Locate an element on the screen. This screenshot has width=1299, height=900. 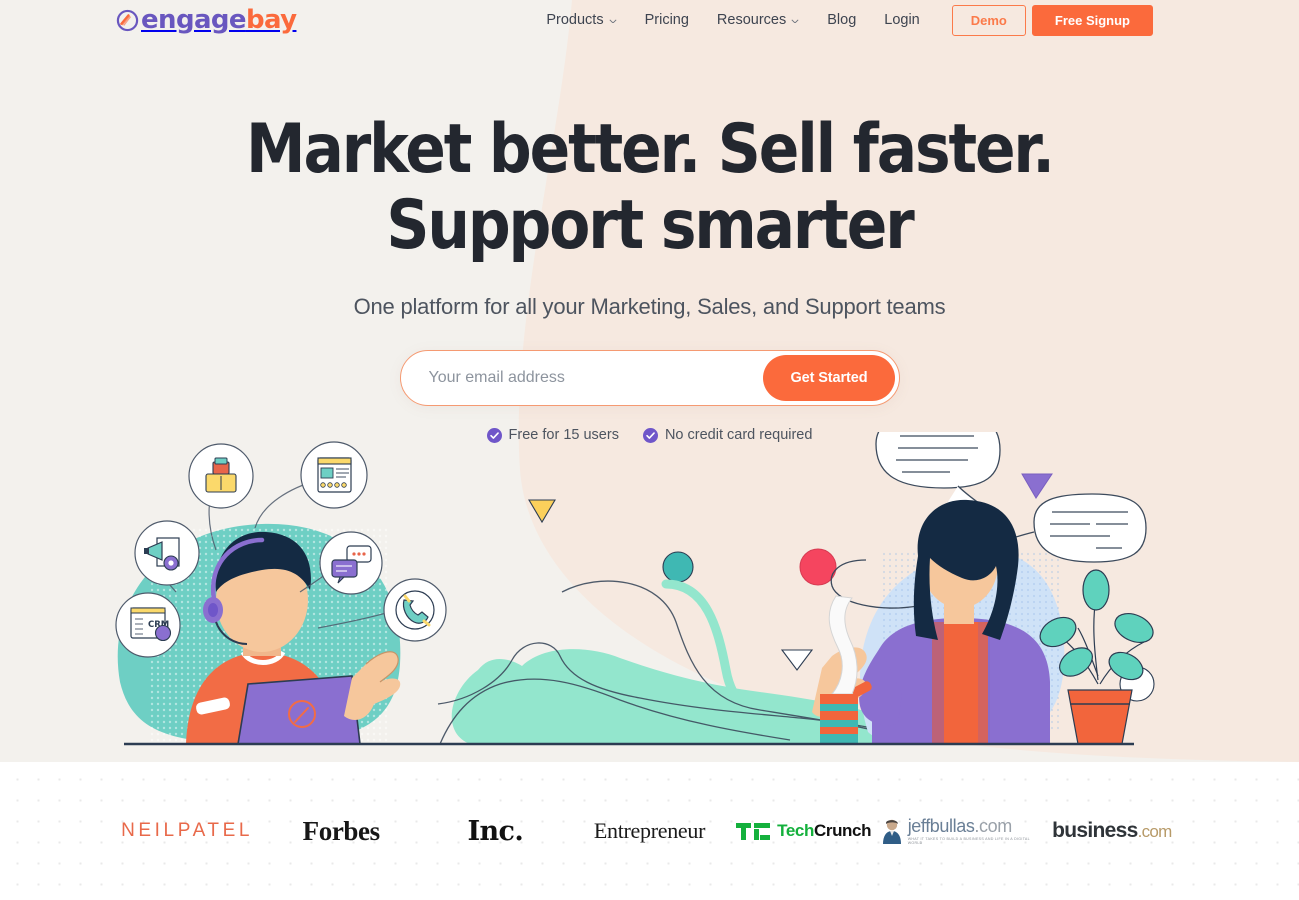
nav-item-pricing: Pricing is located at coordinates (667, 20).